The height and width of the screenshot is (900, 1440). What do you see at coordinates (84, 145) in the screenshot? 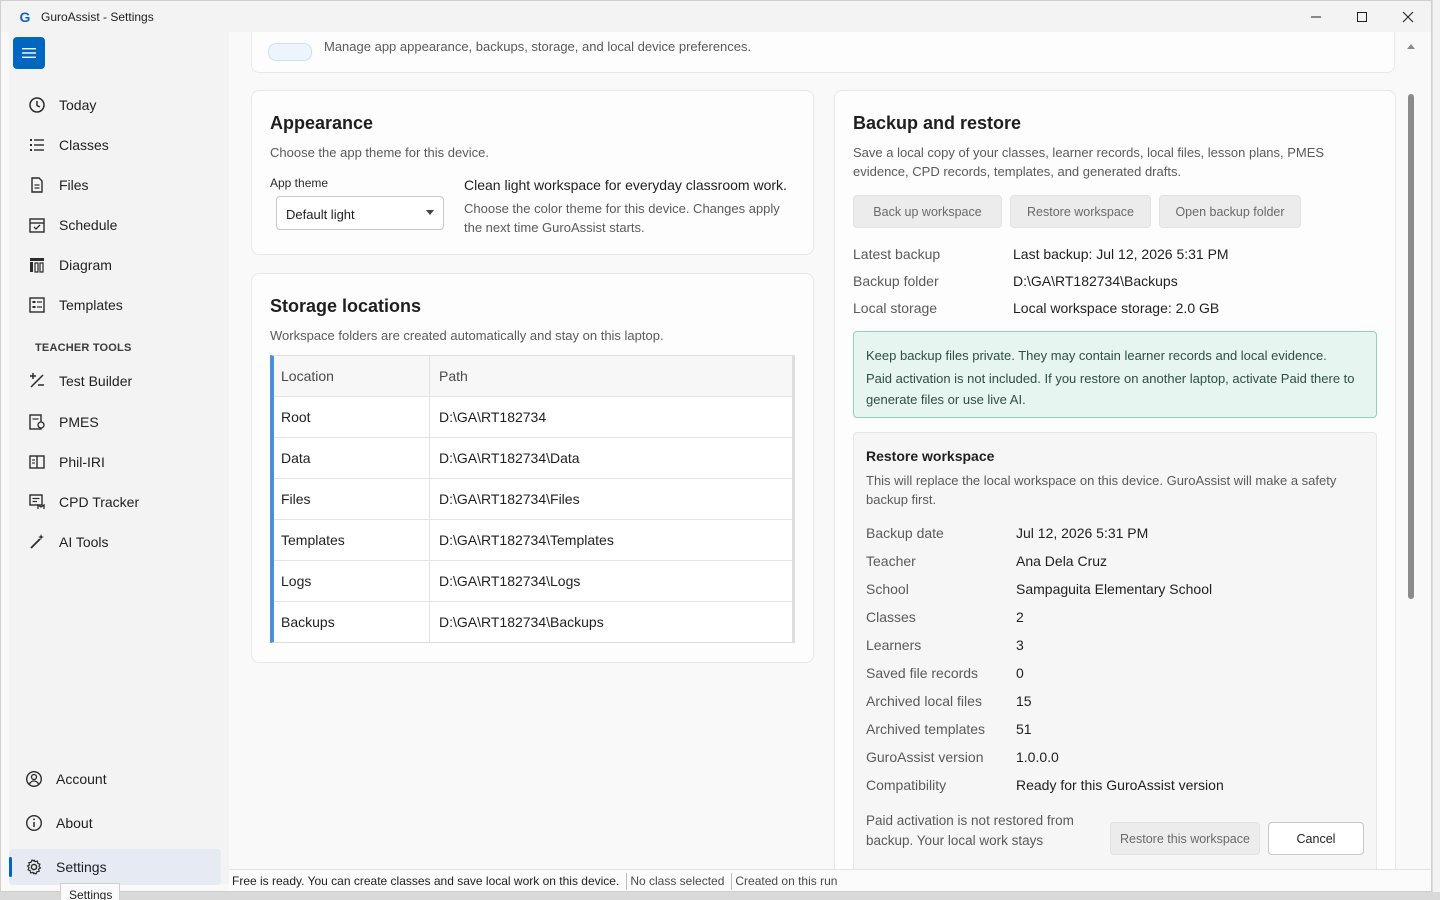
I see `sidebar-item-label: Classes` at bounding box center [84, 145].